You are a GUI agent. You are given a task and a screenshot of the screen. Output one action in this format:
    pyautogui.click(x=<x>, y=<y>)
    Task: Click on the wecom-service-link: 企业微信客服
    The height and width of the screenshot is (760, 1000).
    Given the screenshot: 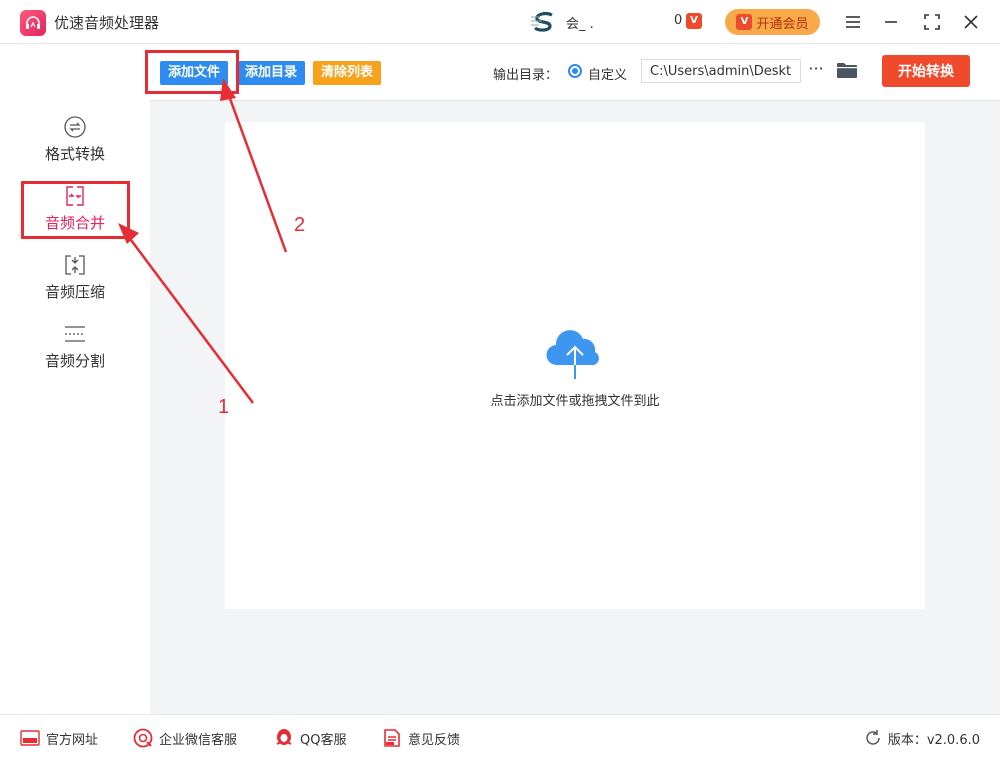 What is the action you would take?
    pyautogui.click(x=185, y=738)
    